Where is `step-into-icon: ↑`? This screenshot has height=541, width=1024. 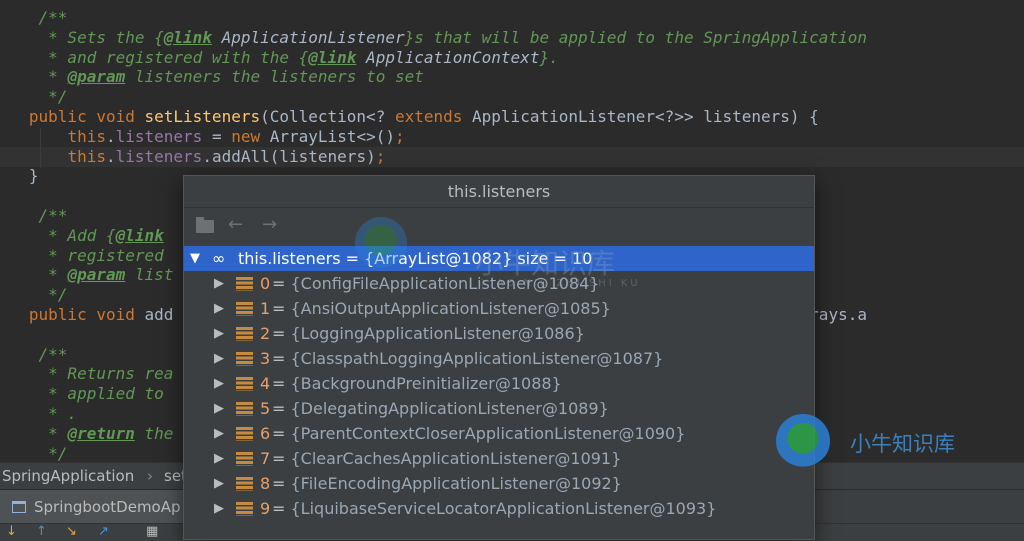 step-into-icon: ↑ is located at coordinates (41, 532).